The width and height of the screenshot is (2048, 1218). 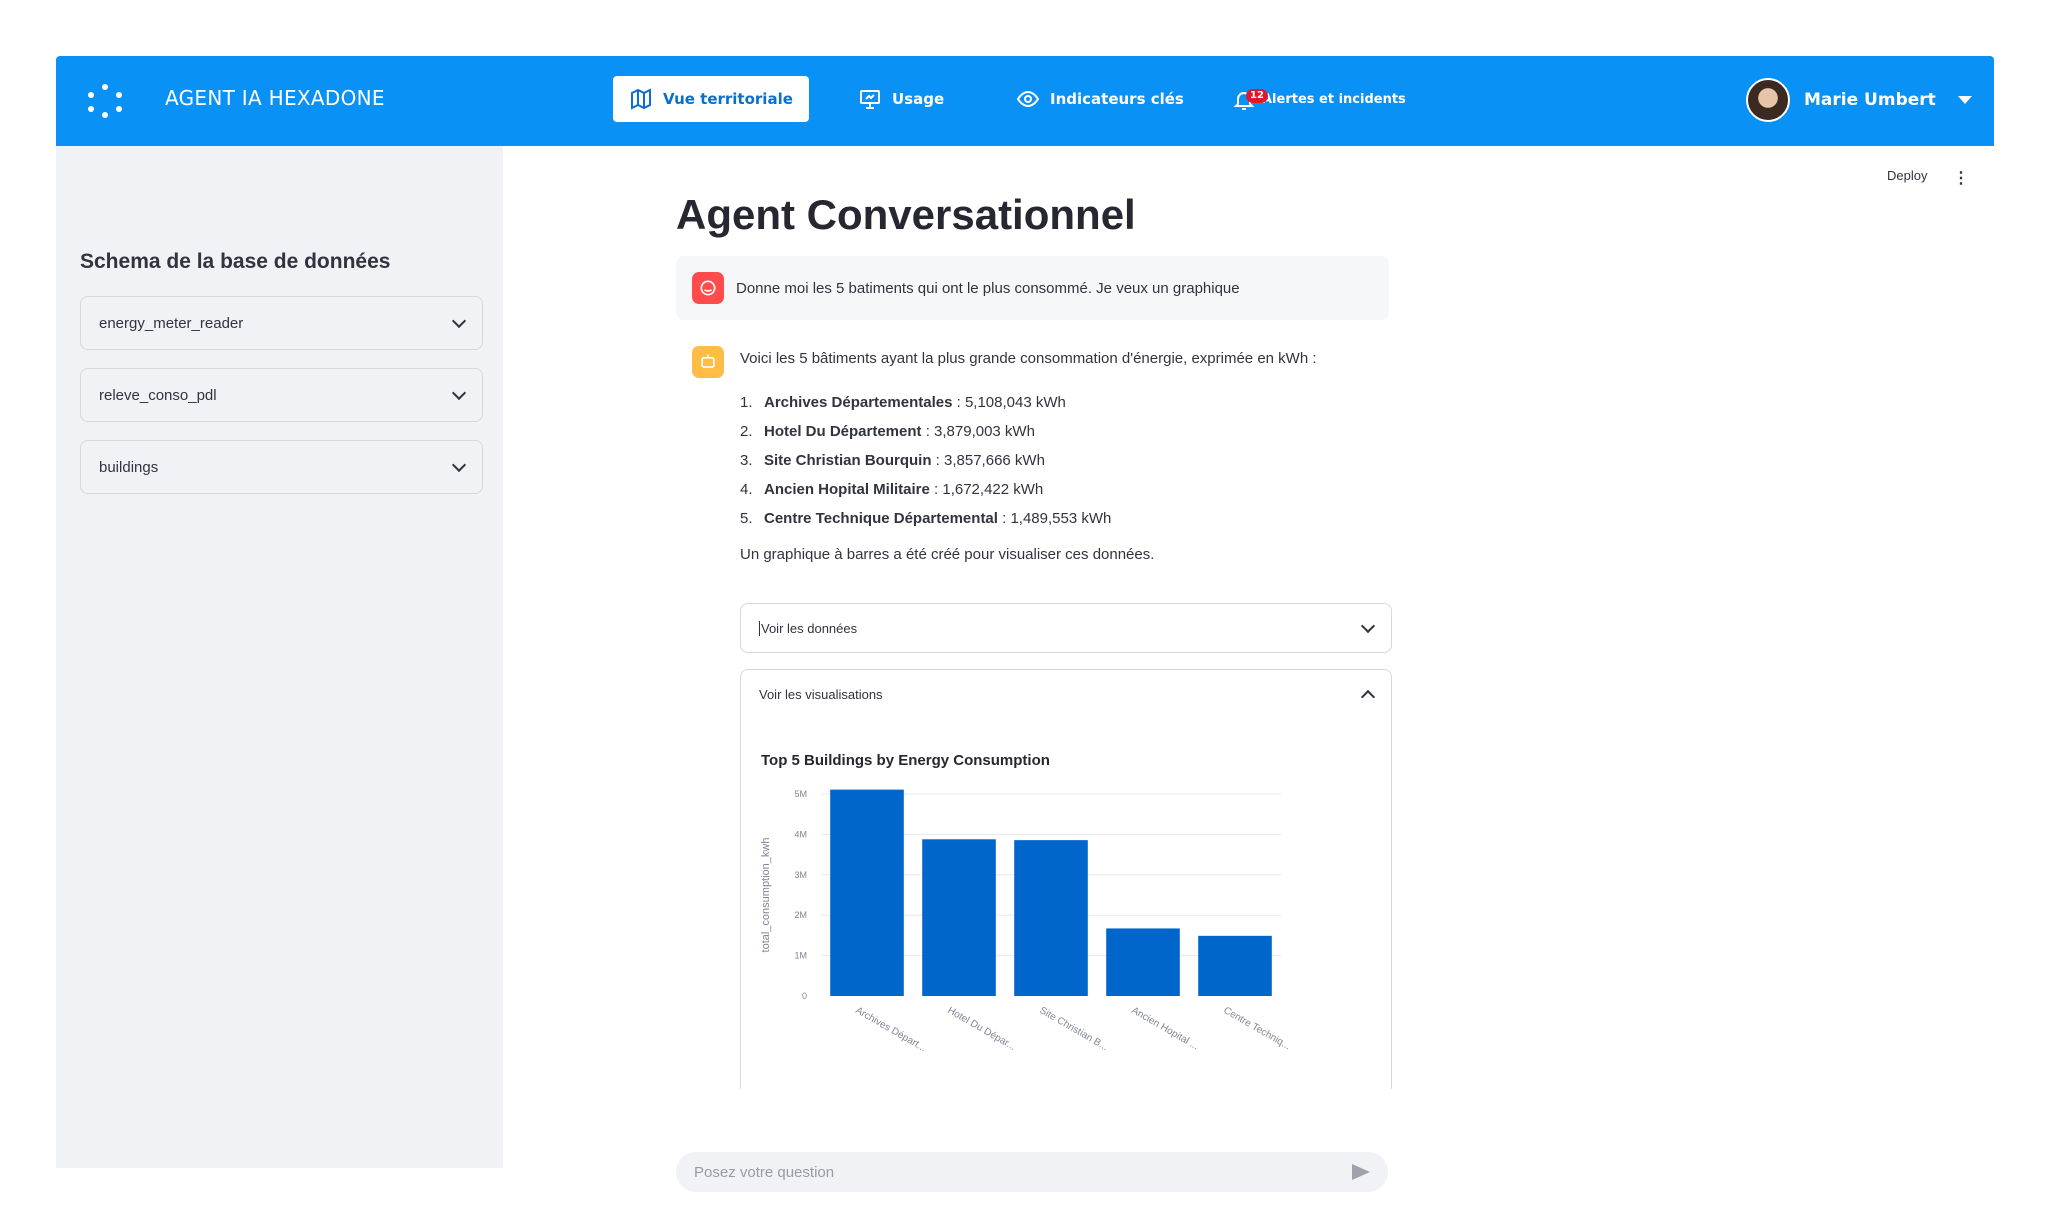 What do you see at coordinates (235, 261) in the screenshot?
I see `sidebar-title: Schema de la base de données` at bounding box center [235, 261].